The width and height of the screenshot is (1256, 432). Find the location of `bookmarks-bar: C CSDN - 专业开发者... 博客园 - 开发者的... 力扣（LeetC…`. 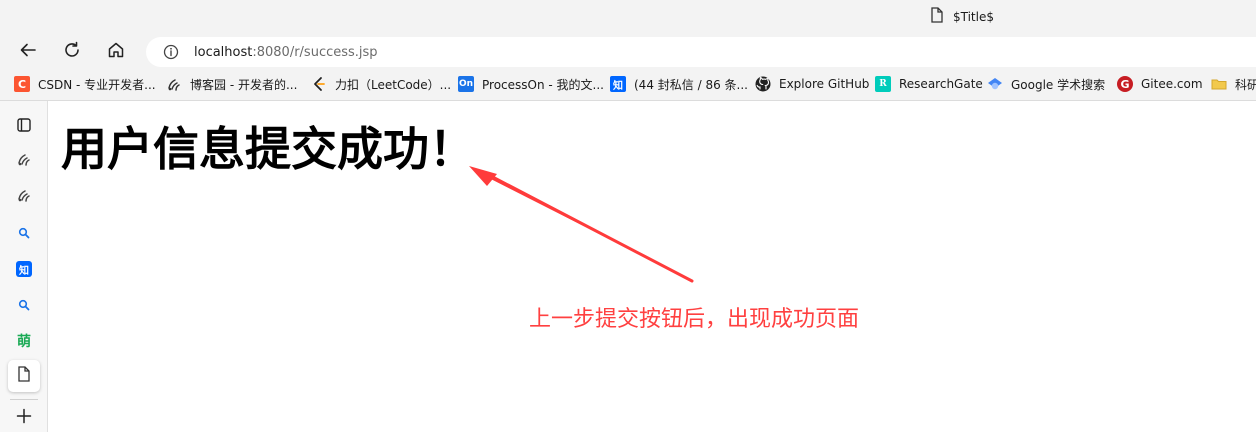

bookmarks-bar: C CSDN - 专业开发者... 博客园 - 开发者的... 力扣（LeetC… is located at coordinates (628, 84).